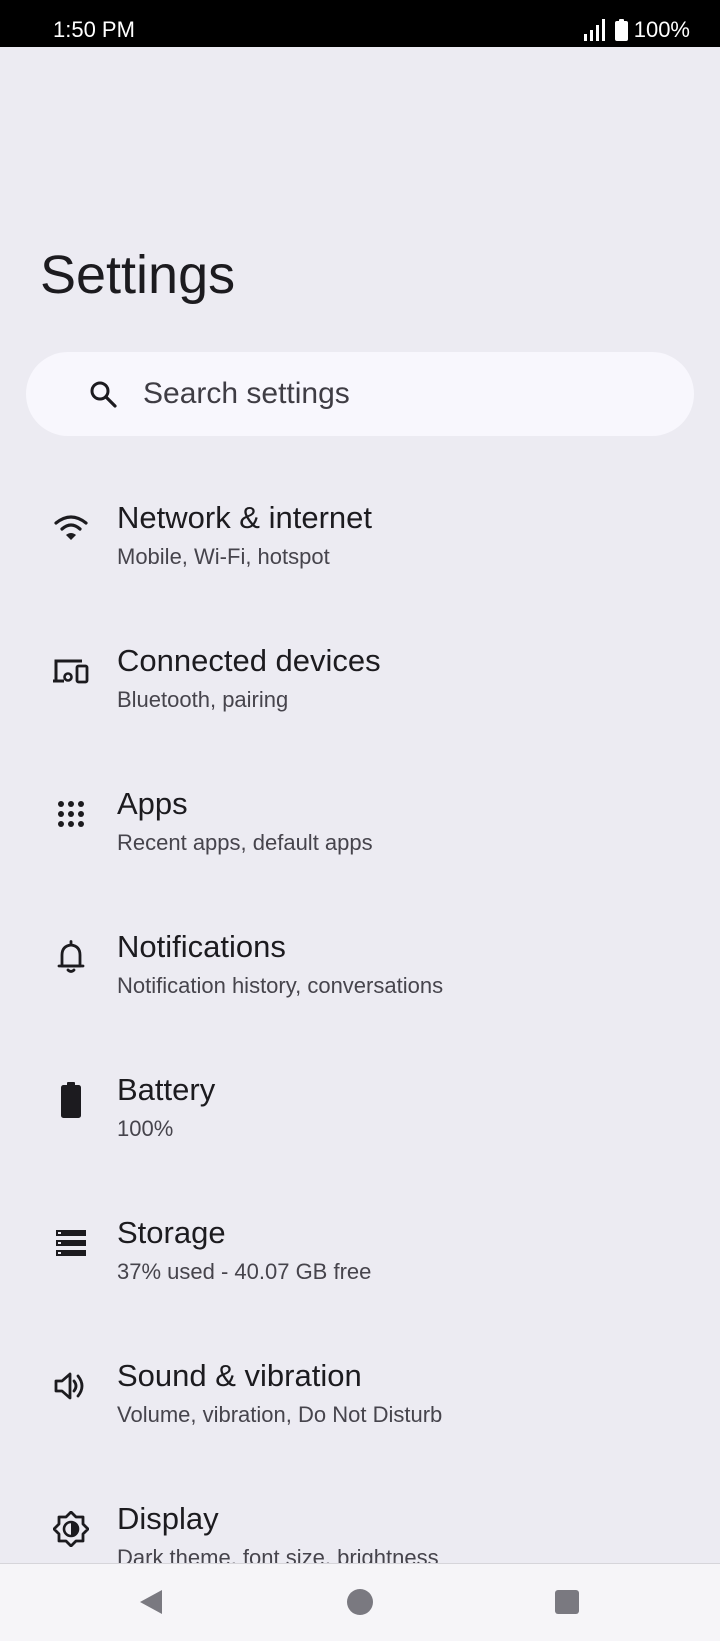 Image resolution: width=720 pixels, height=1641 pixels. Describe the element at coordinates (280, 1414) in the screenshot. I see `settings-item-subtitle: Volume, vibration, Do Not Disturb` at that location.